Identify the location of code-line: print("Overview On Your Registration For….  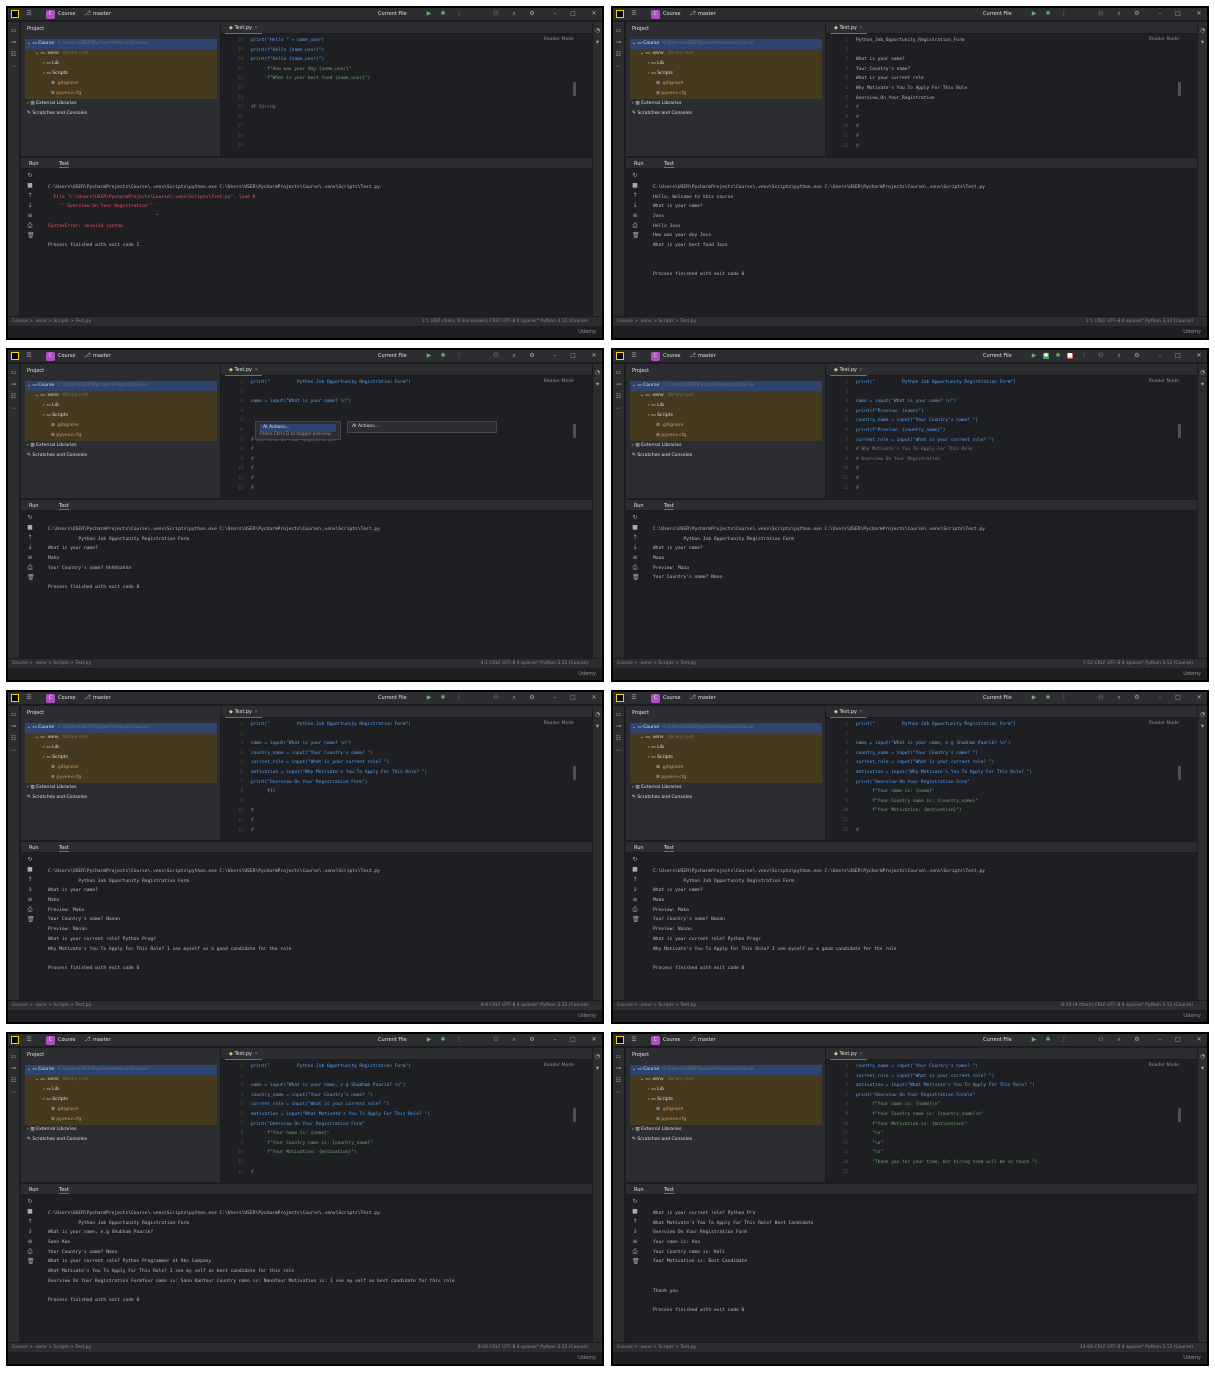
(1014, 1096).